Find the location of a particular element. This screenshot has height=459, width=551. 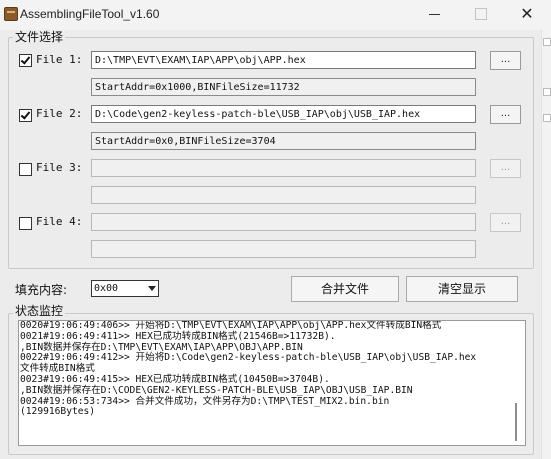

window-title: AssemblingFileTool_v1.60 is located at coordinates (90, 14).